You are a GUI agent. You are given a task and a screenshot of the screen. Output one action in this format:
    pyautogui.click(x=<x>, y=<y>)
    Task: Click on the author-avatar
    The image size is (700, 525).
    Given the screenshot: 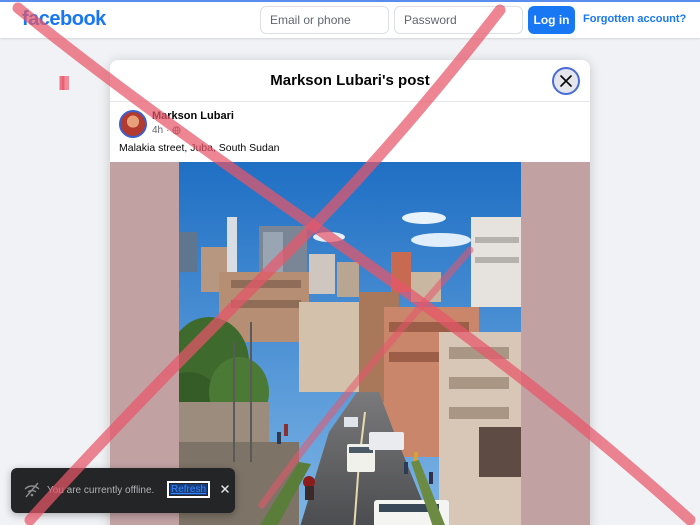 What is the action you would take?
    pyautogui.click(x=133, y=124)
    